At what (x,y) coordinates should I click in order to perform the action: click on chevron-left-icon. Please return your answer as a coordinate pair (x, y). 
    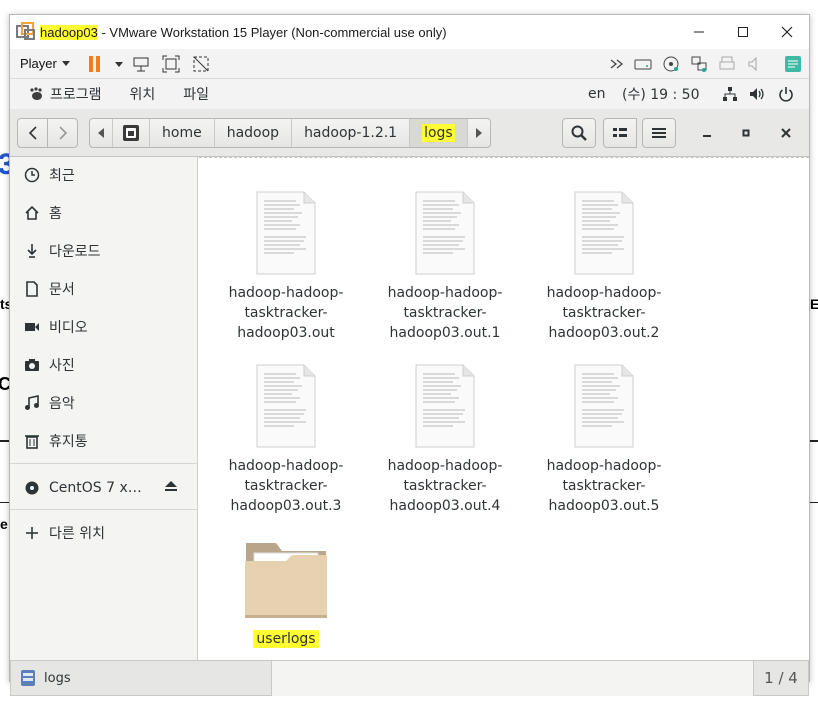
    Looking at the image, I should click on (32, 133).